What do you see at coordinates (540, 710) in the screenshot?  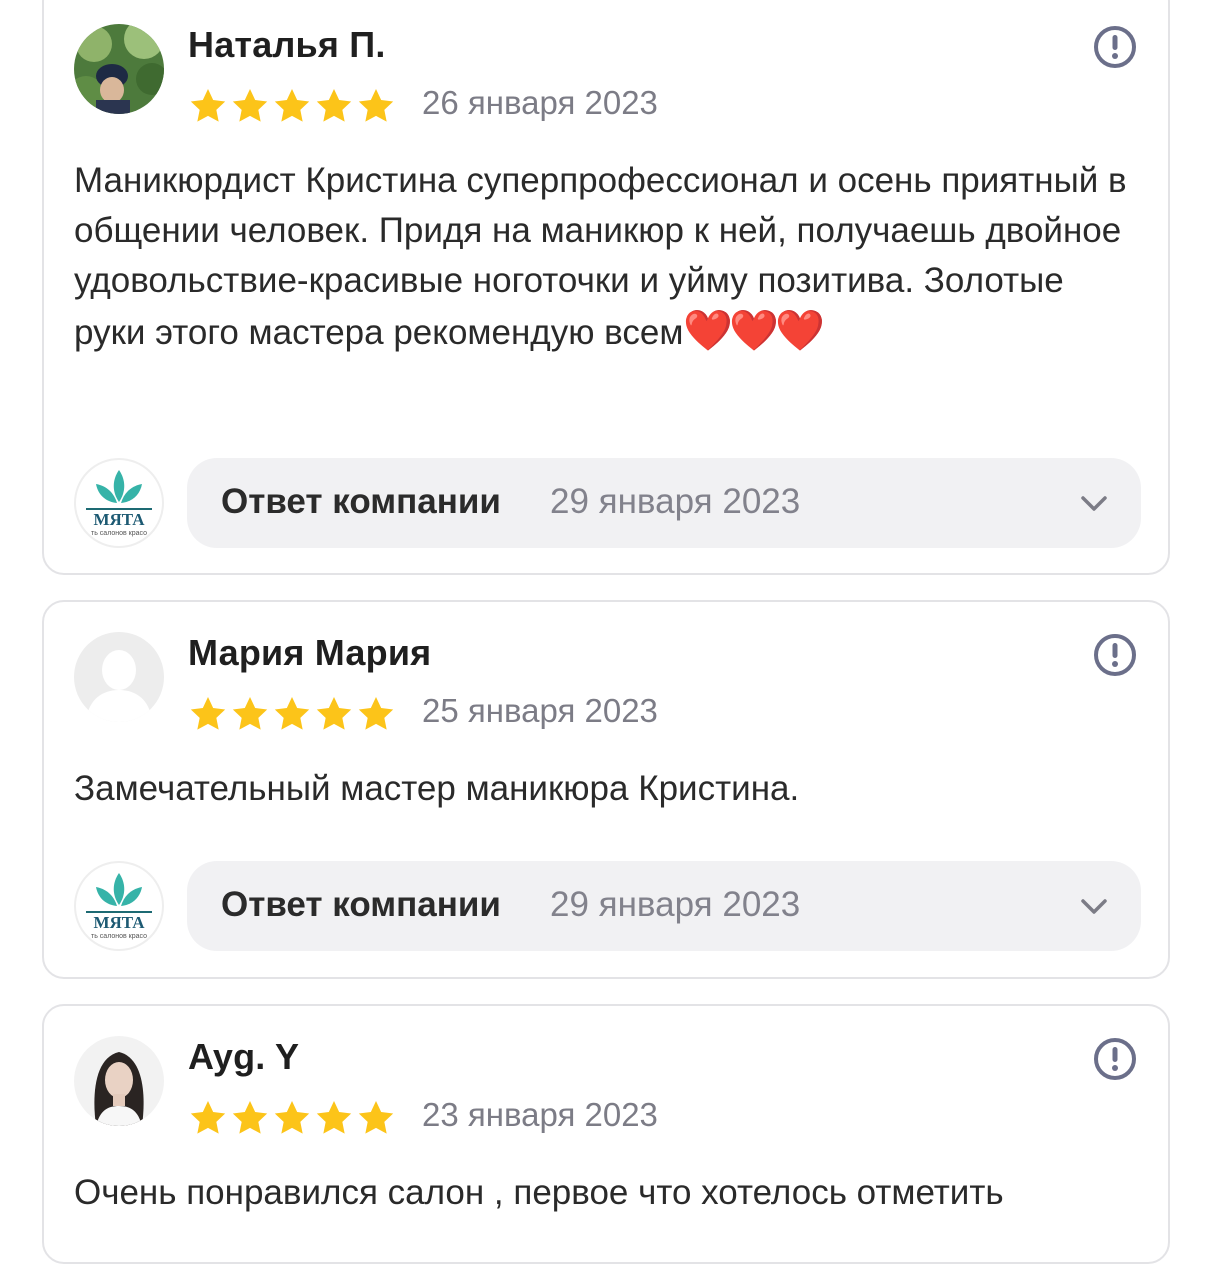 I see `review-date: 25 января 2023` at bounding box center [540, 710].